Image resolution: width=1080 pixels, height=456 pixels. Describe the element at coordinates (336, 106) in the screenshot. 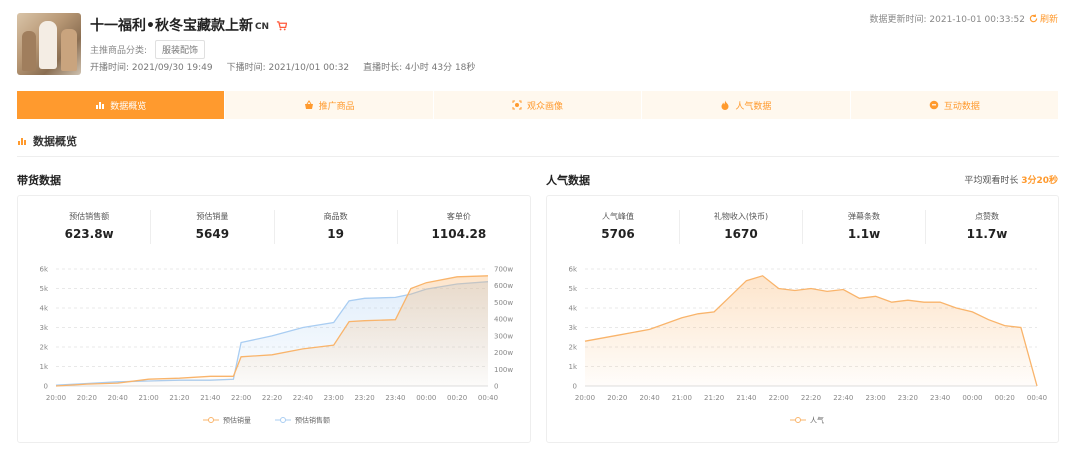

I see `tab-label: 推广商品` at that location.